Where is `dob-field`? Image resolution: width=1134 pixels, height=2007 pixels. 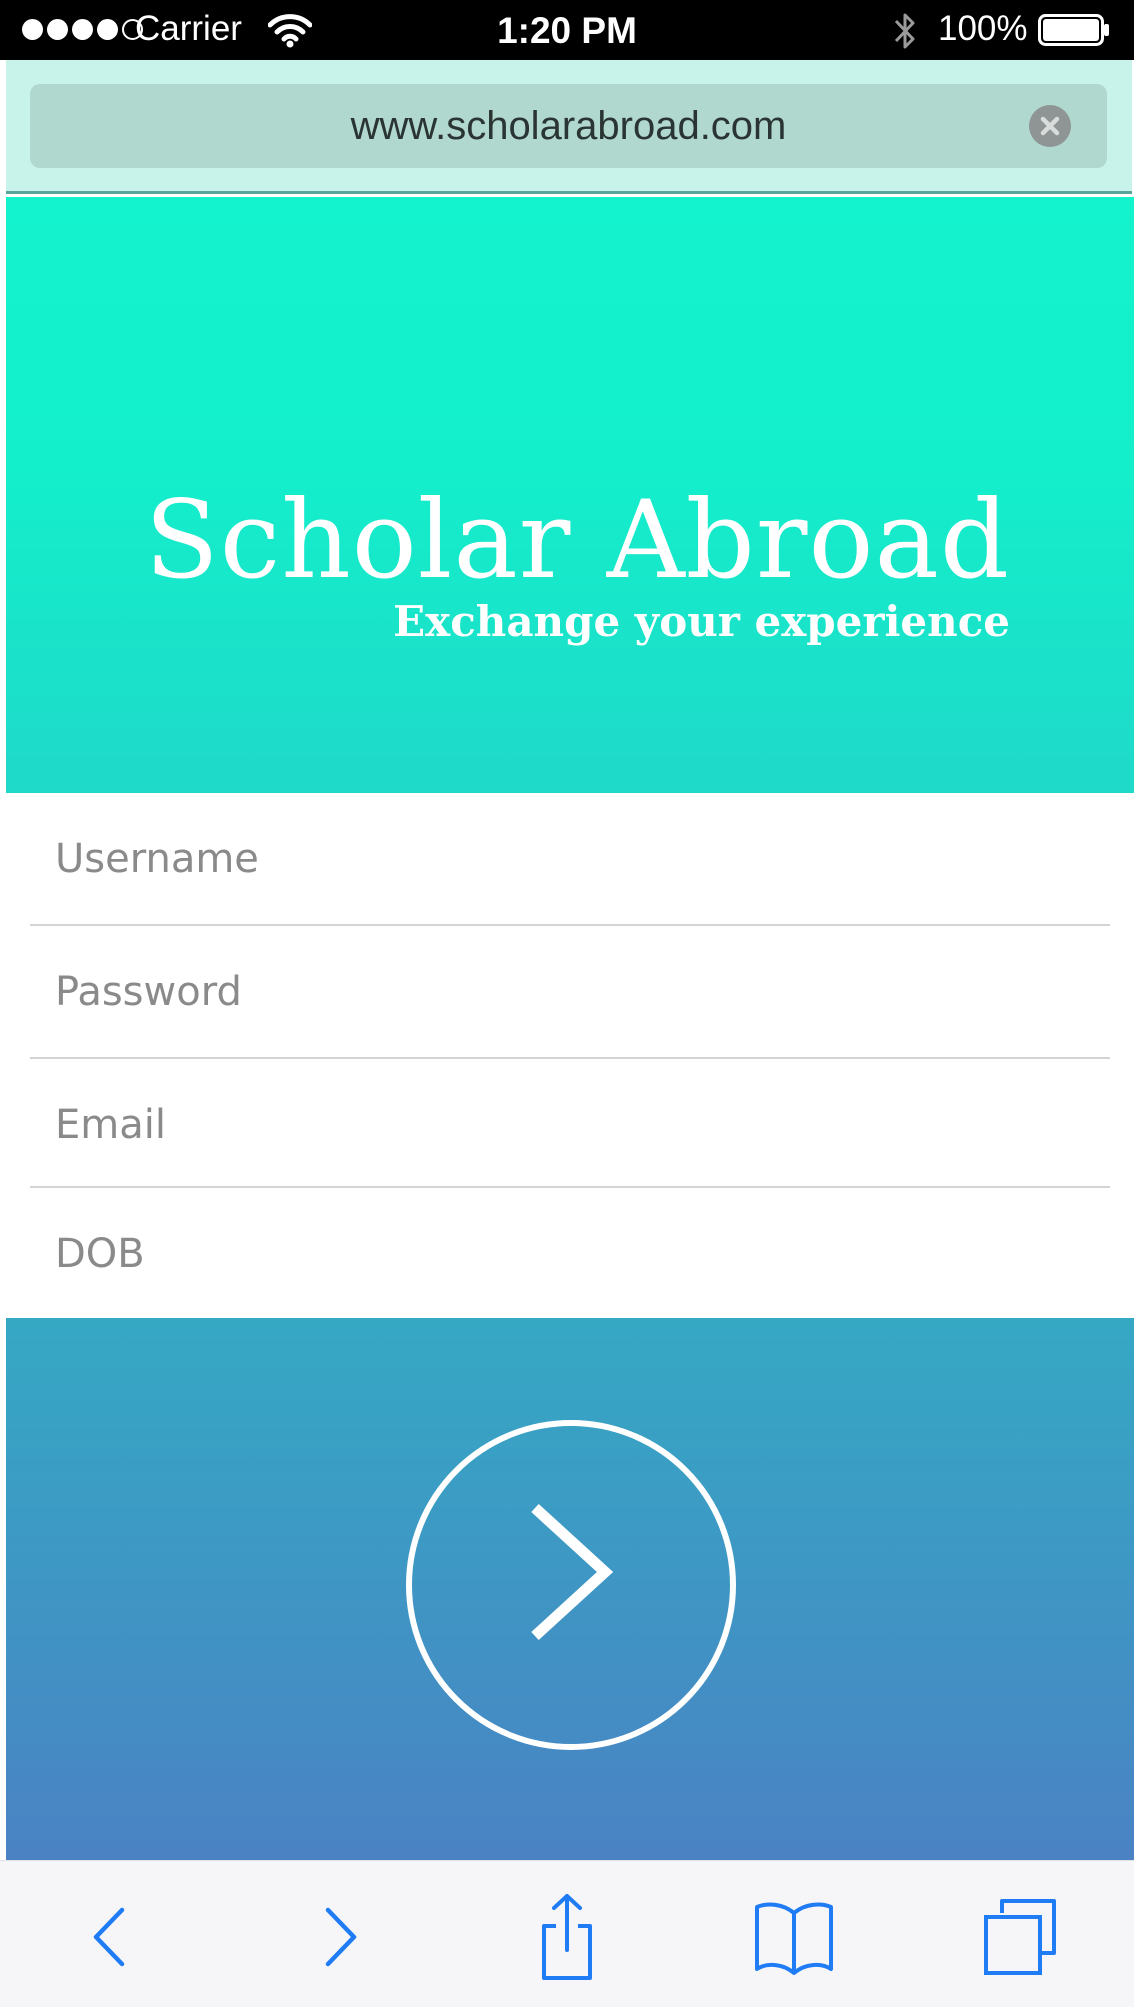
dob-field is located at coordinates (570, 1254).